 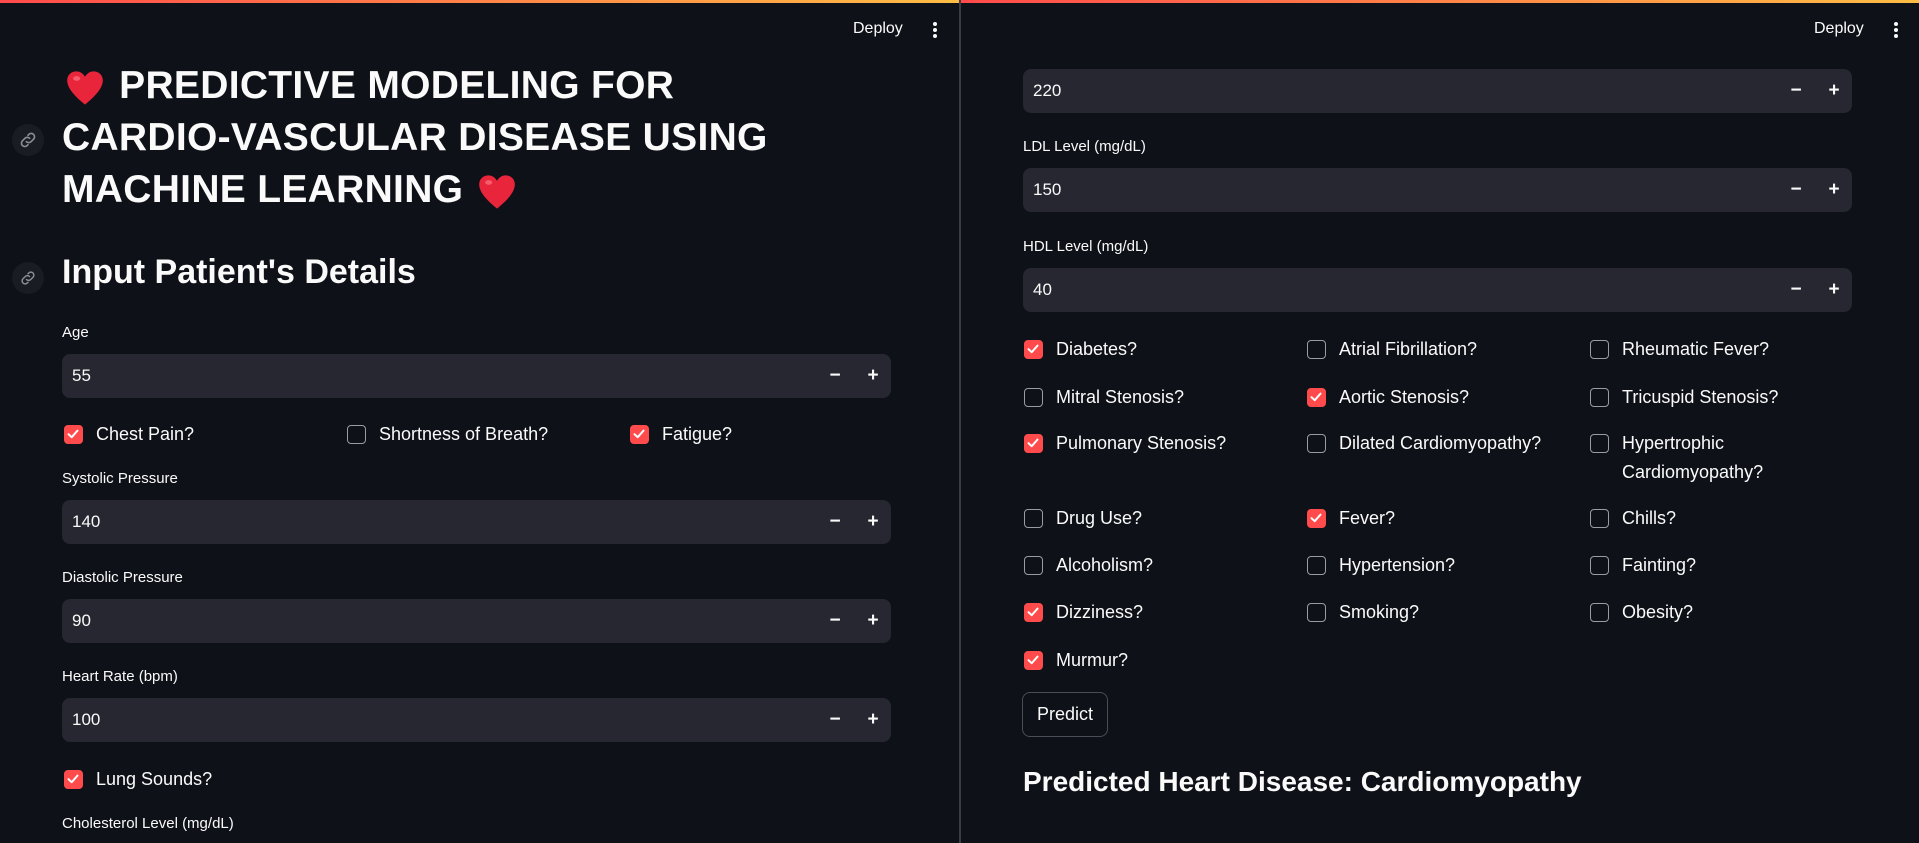 I want to click on checkbox-drug-use: Drug Use?, so click(x=1083, y=520).